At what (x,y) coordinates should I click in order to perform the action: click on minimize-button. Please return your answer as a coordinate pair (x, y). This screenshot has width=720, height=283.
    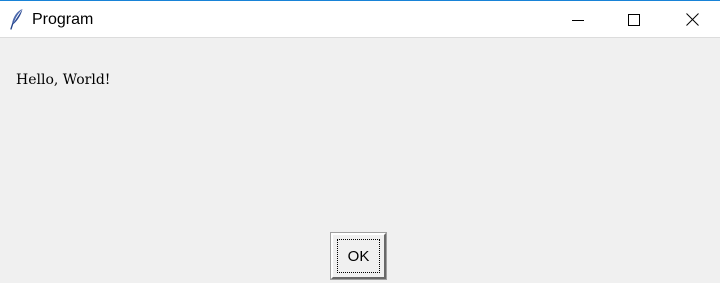
    Looking at the image, I should click on (578, 19).